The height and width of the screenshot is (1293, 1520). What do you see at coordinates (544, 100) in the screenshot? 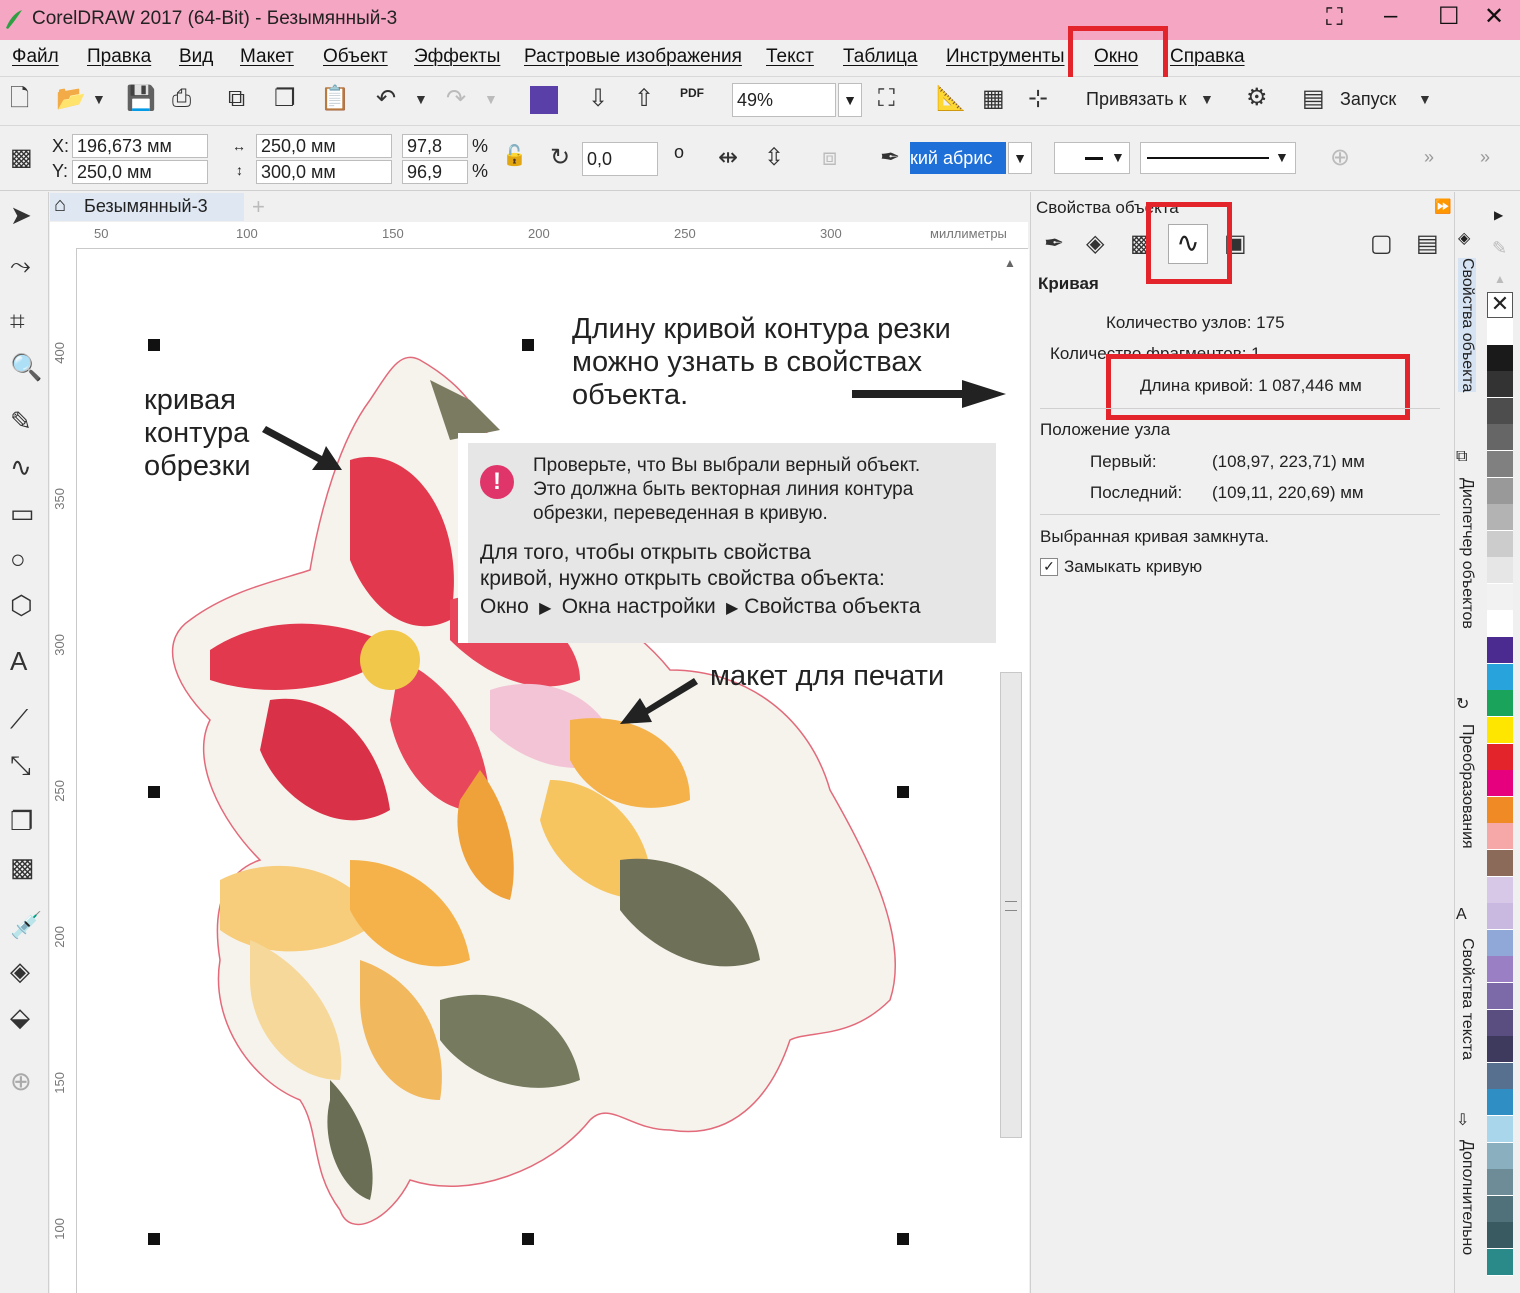
I see `search-content-icon` at bounding box center [544, 100].